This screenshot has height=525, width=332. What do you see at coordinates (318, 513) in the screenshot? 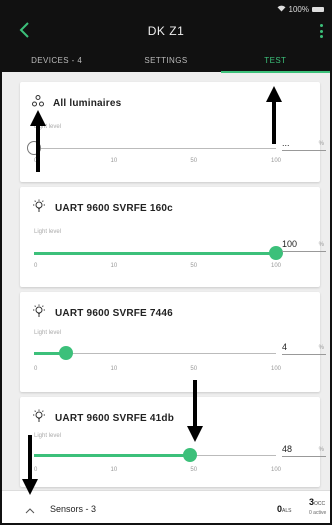
I see `occ-active: 0 active` at bounding box center [318, 513].